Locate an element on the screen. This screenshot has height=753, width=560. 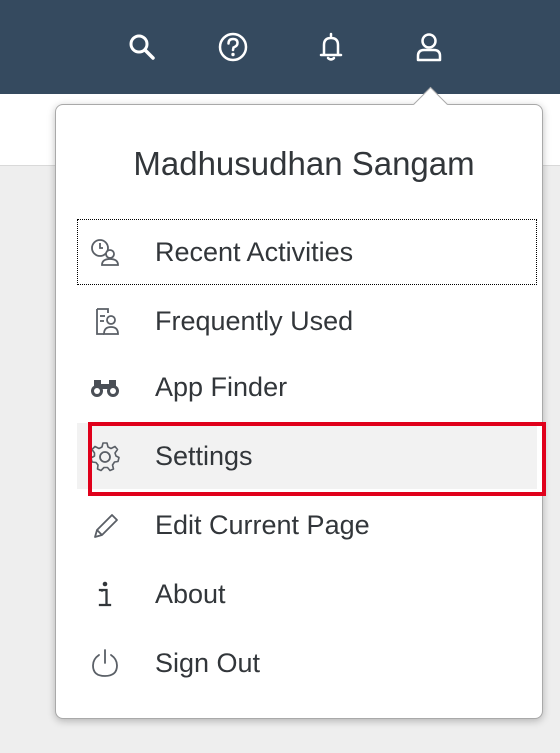
notifications-button is located at coordinates (331, 47).